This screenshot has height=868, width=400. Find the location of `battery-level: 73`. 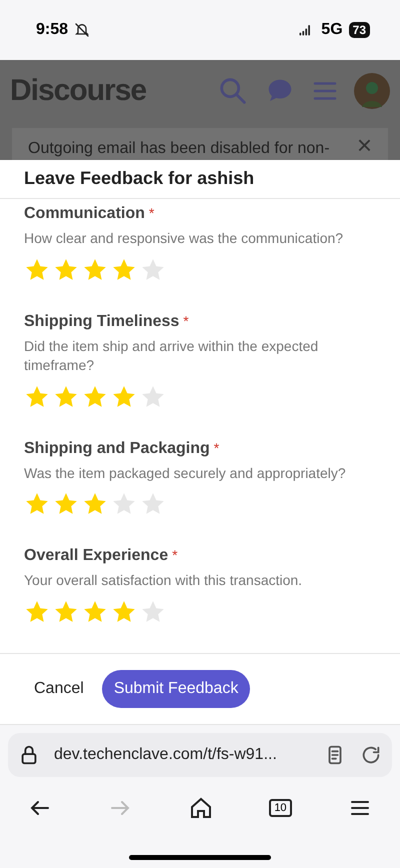

battery-level: 73 is located at coordinates (359, 30).